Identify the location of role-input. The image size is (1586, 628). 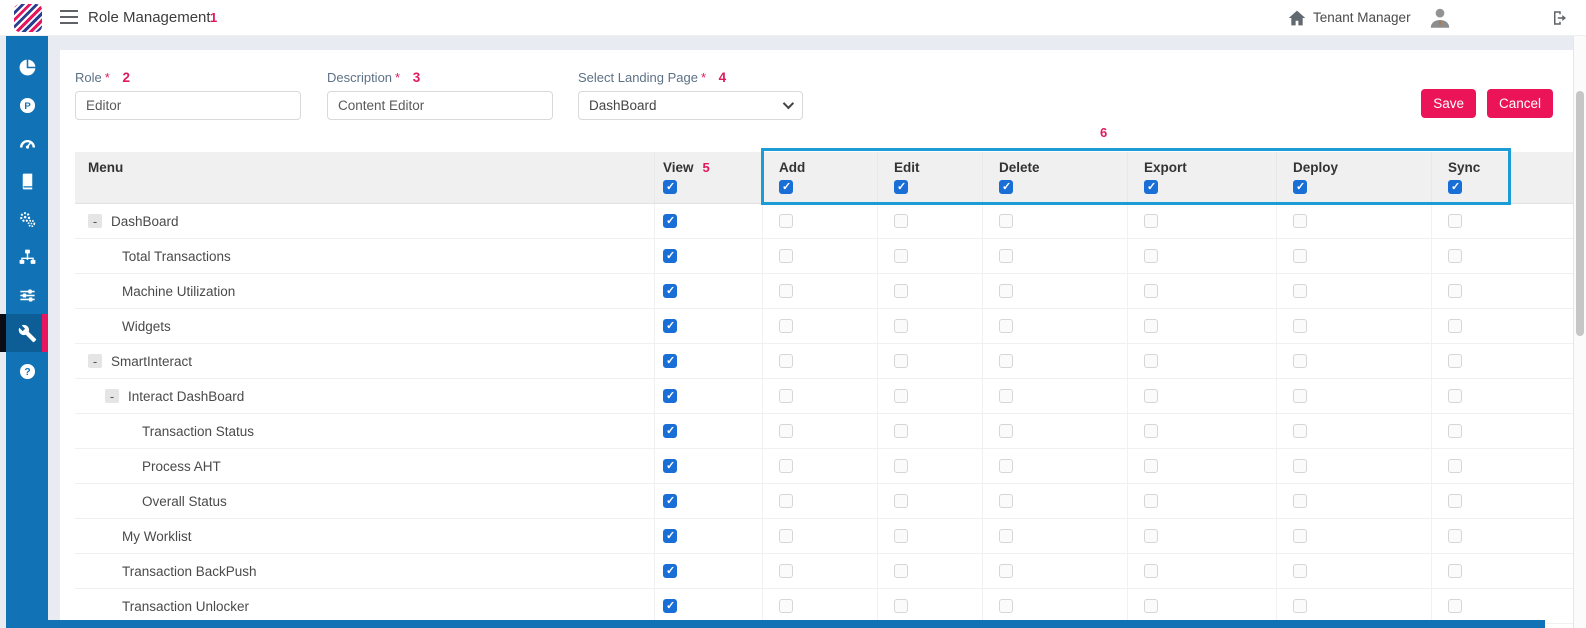
(188, 105).